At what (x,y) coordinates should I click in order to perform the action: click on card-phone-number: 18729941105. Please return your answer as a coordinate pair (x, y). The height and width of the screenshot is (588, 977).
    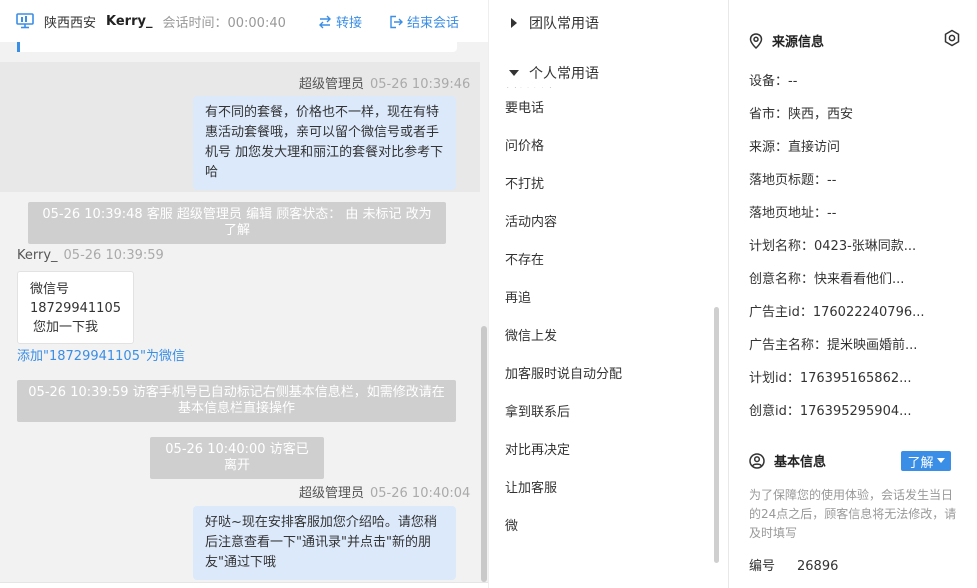
    Looking at the image, I should click on (75, 308).